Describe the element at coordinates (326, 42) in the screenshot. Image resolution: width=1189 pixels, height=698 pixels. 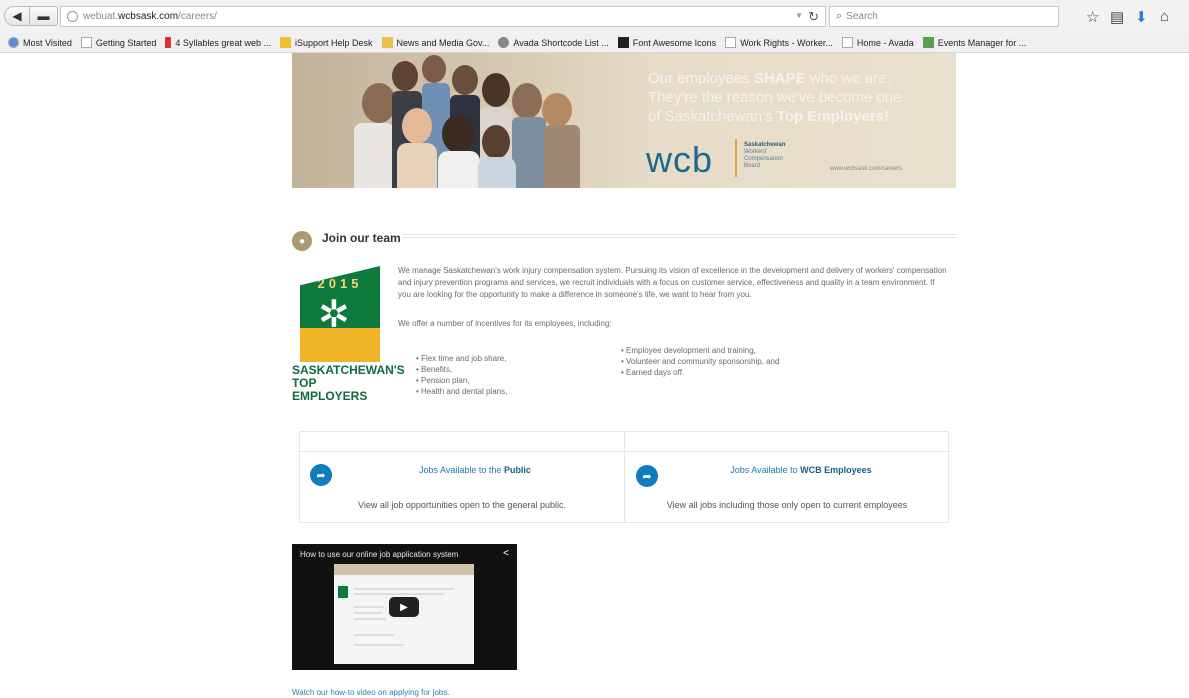
I see `bookmark-item: iSupport Help Desk` at that location.